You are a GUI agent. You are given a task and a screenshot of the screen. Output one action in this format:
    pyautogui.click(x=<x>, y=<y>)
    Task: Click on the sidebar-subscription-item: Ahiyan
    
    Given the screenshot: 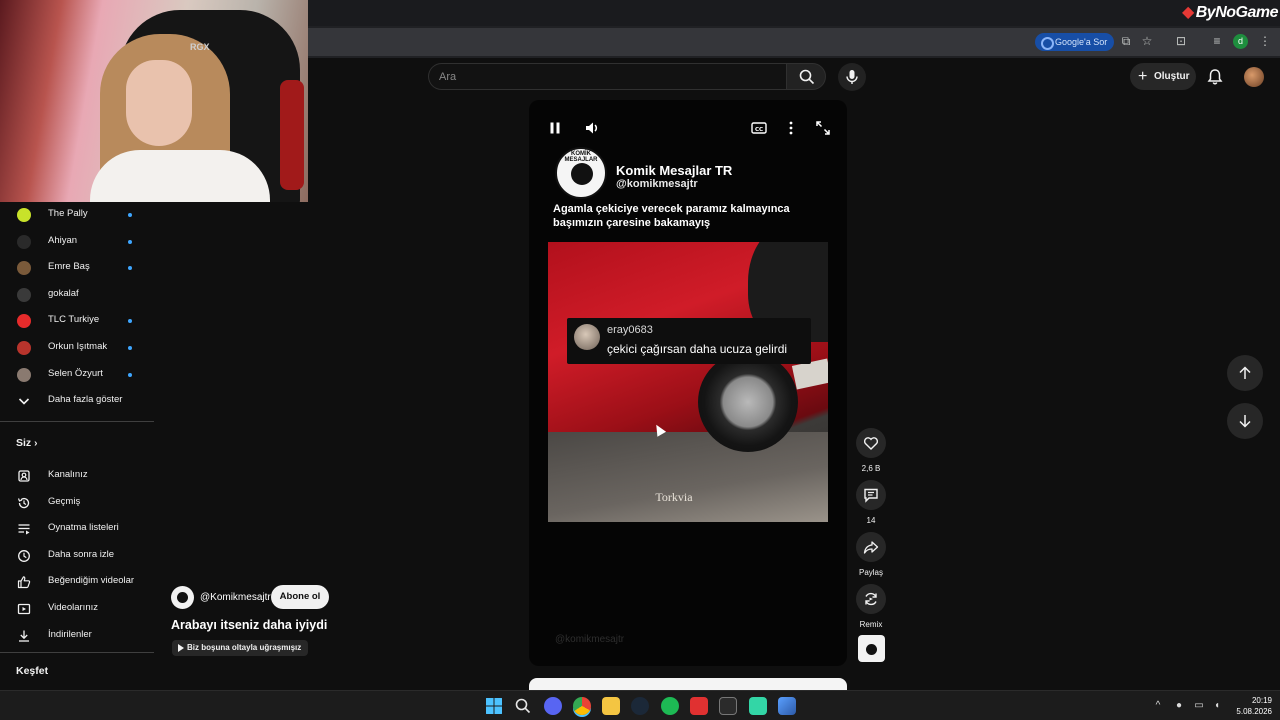 What is the action you would take?
    pyautogui.click(x=77, y=242)
    